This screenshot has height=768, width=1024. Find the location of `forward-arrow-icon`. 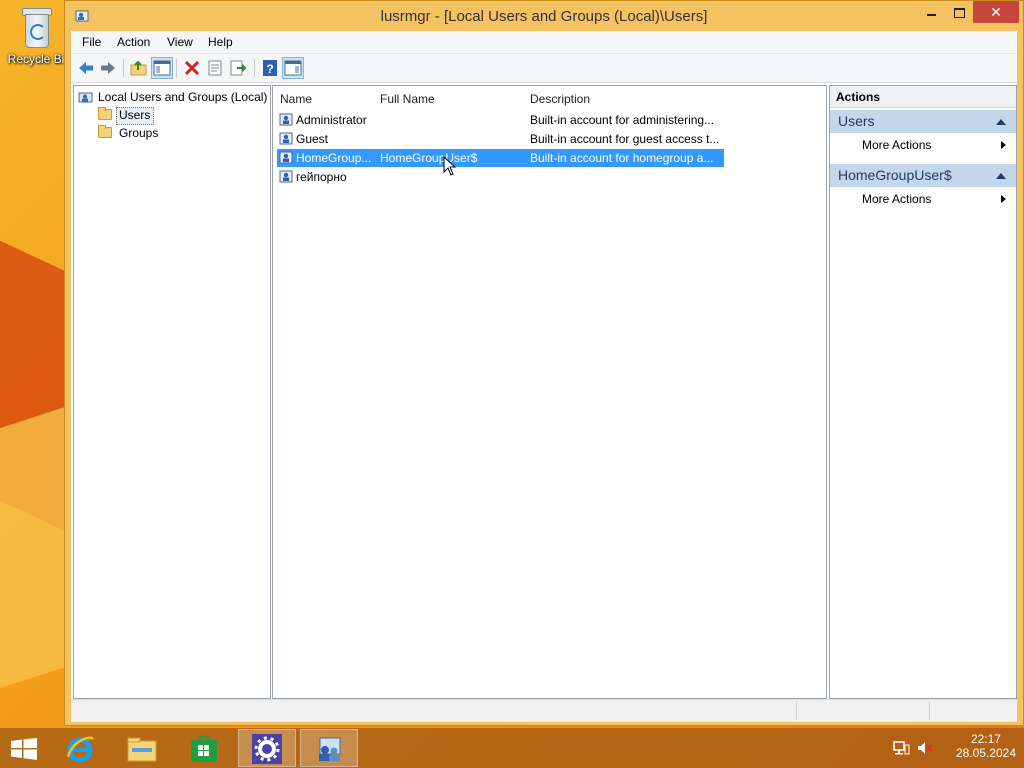

forward-arrow-icon is located at coordinates (108, 68).